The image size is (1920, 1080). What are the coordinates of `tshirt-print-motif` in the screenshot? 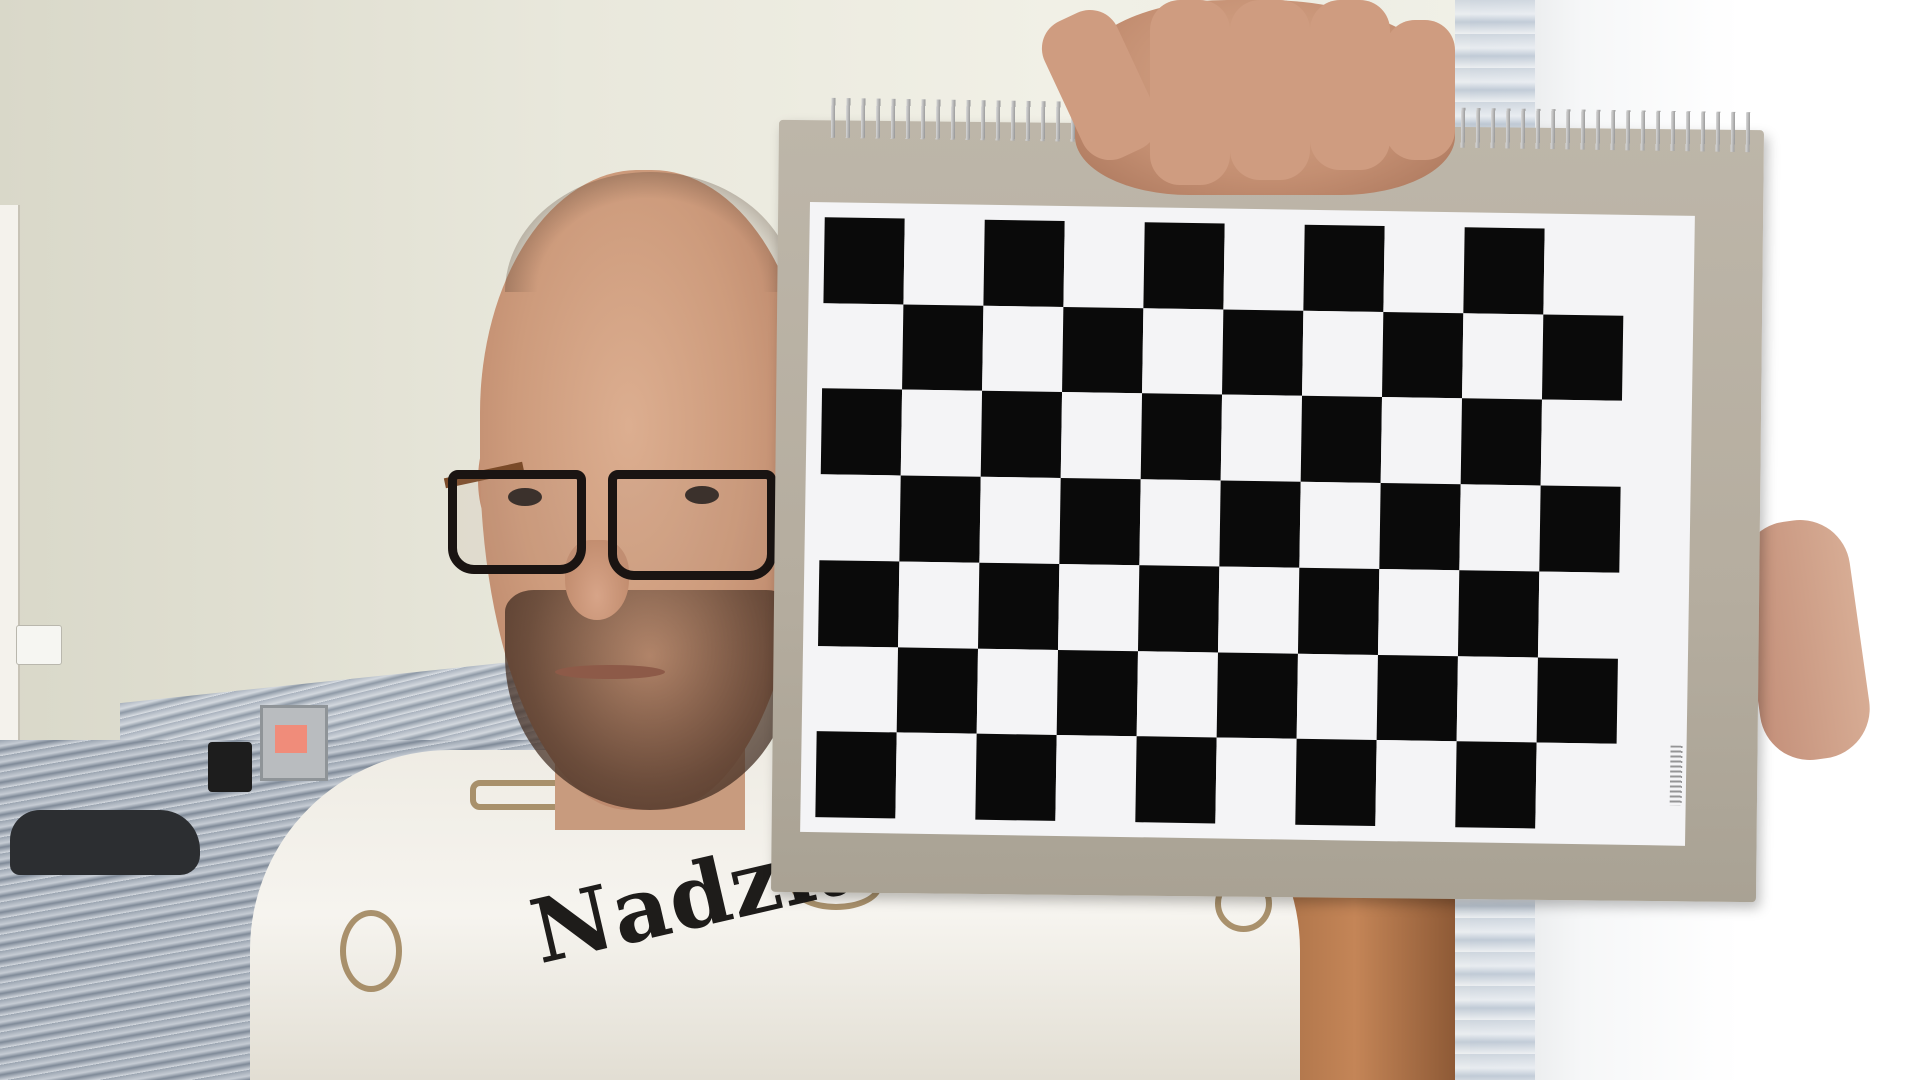 It's located at (371, 951).